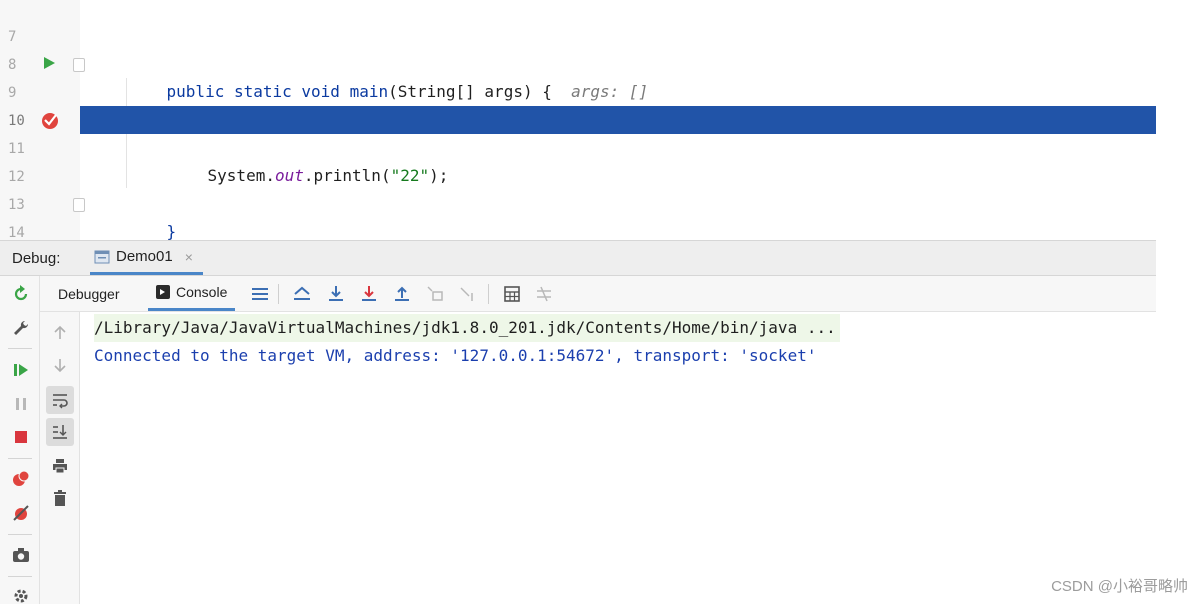 This screenshot has height=608, width=1202. Describe the element at coordinates (12, 65) in the screenshot. I see `line-number-8: 8` at that location.